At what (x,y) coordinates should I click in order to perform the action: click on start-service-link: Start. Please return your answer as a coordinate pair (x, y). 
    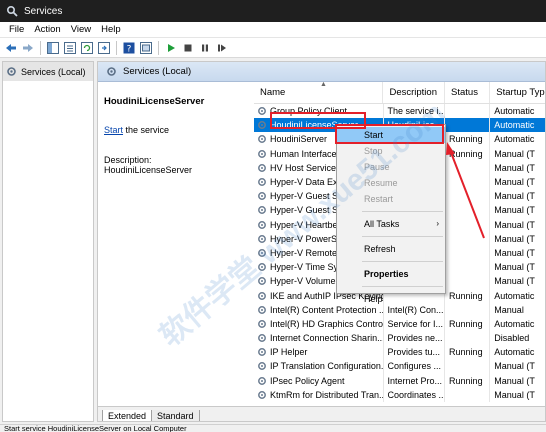
    Looking at the image, I should click on (113, 130).